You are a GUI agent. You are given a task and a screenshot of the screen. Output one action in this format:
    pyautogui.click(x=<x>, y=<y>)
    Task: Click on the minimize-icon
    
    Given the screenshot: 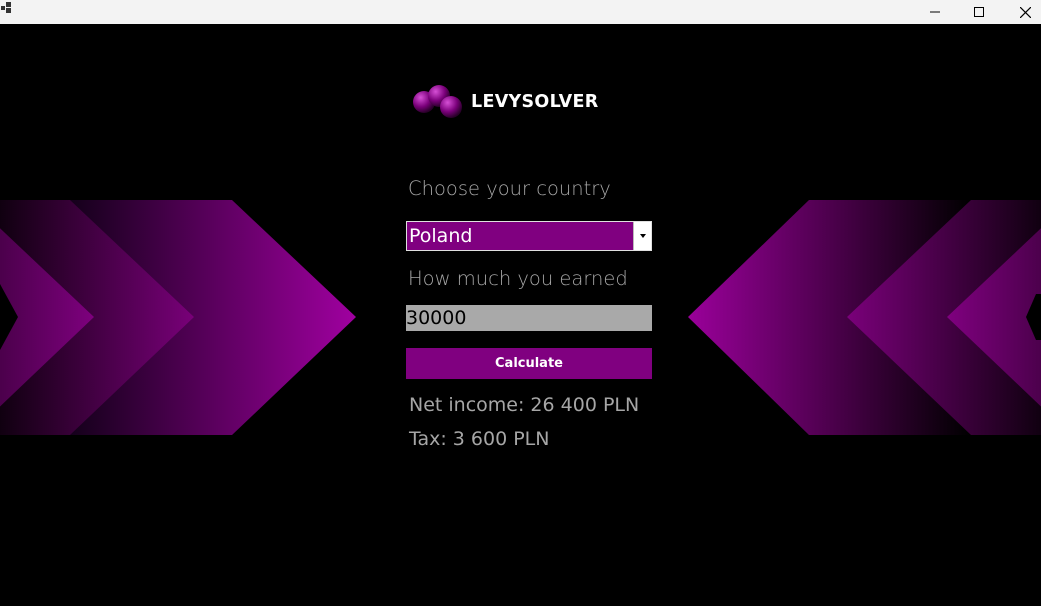 What is the action you would take?
    pyautogui.click(x=935, y=12)
    